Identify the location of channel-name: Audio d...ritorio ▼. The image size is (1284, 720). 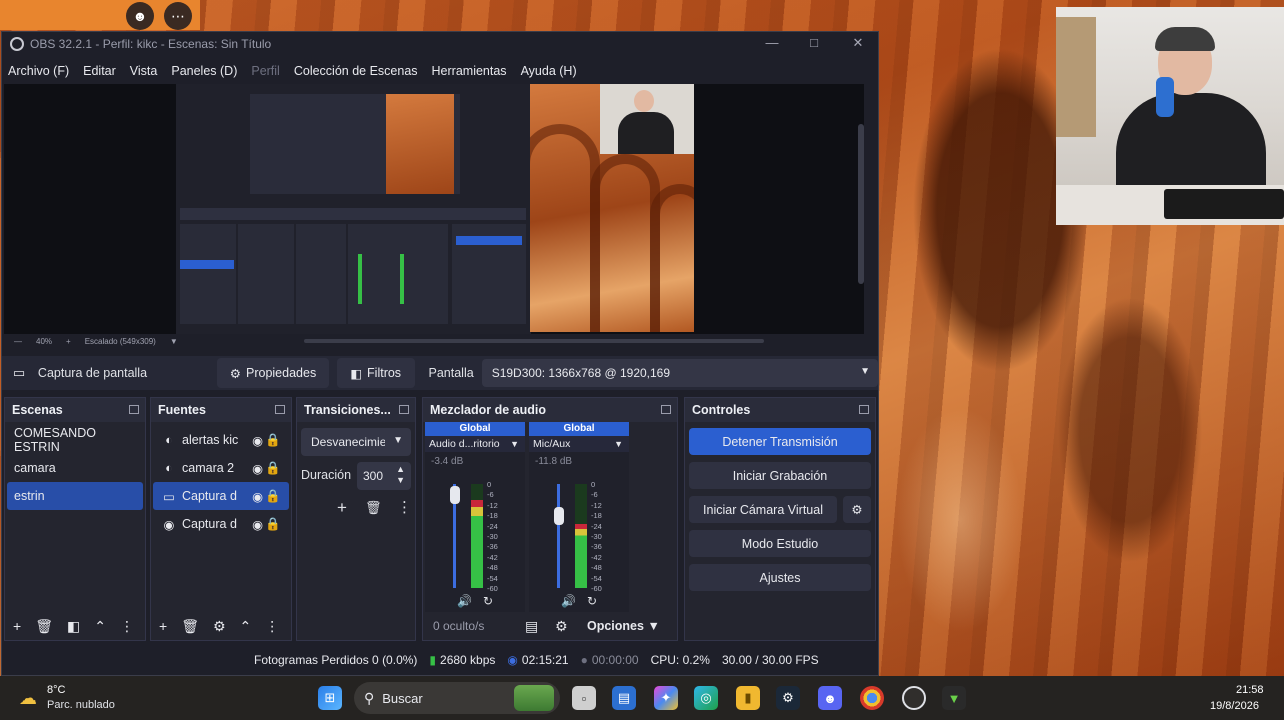
(475, 444).